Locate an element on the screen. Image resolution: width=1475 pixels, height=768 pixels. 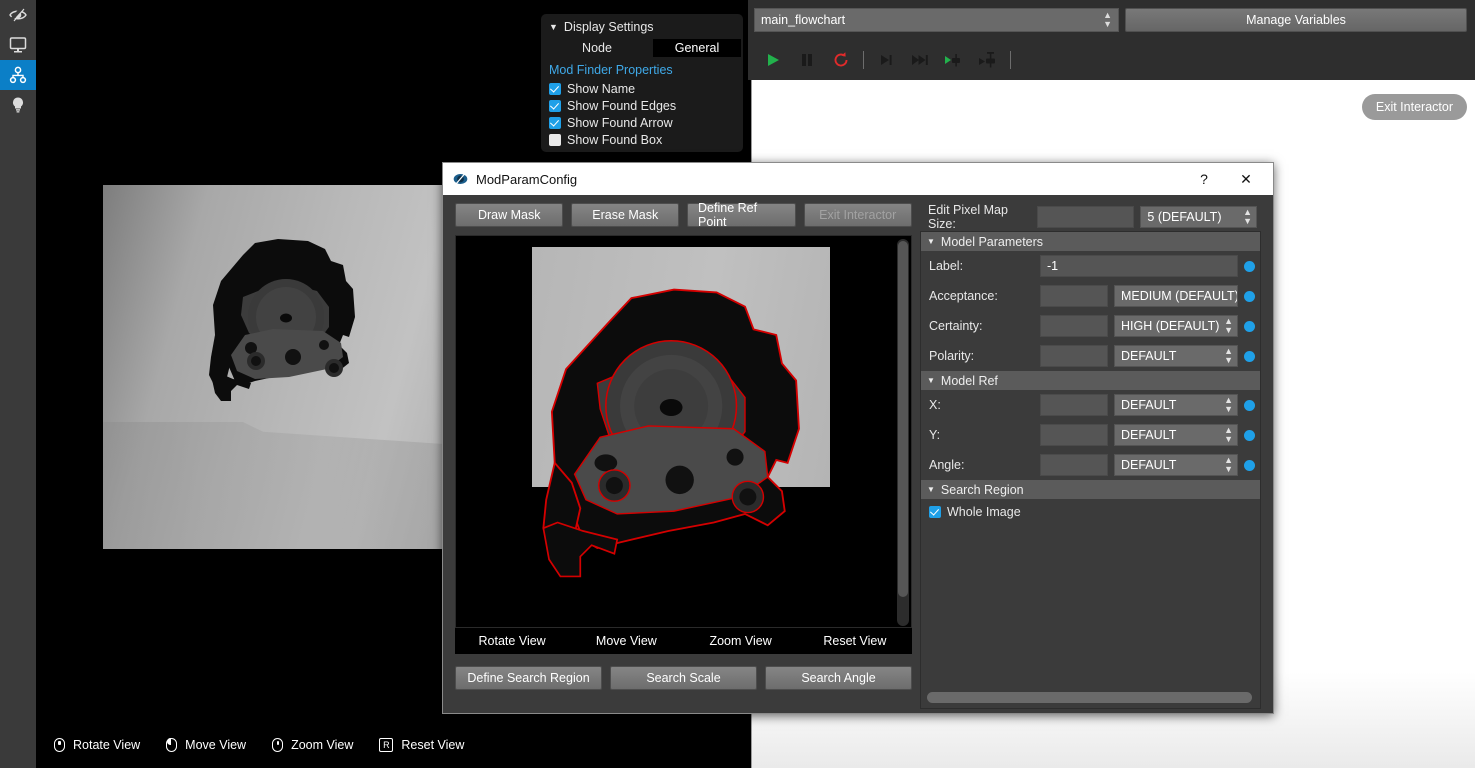
ref-y-select: DEFAULT ▲ ▼ is located at coordinates (1176, 435).